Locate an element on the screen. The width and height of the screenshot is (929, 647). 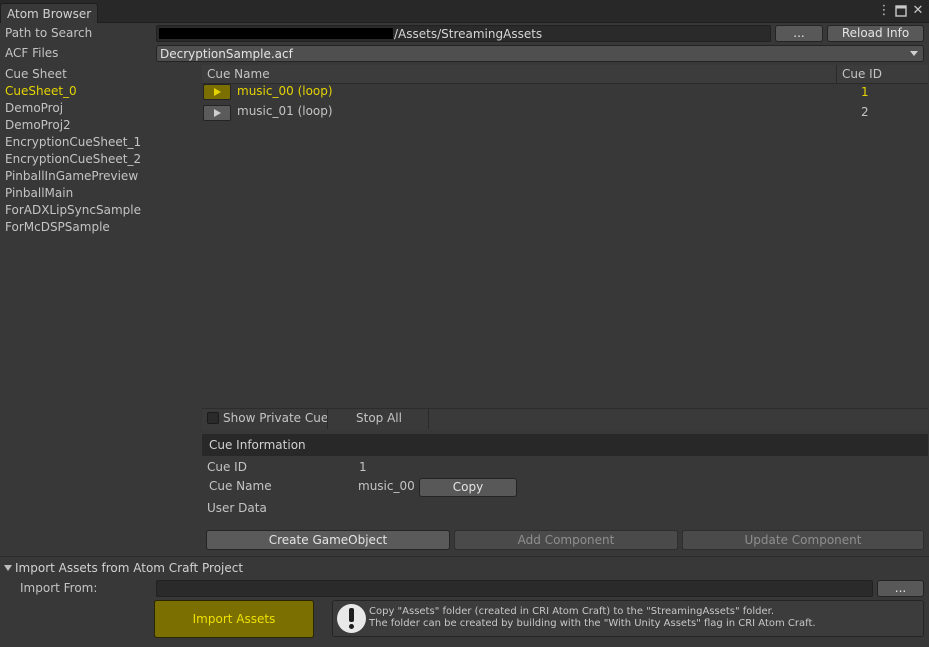
cue-sheet-item: DemoProj2 is located at coordinates (38, 125).